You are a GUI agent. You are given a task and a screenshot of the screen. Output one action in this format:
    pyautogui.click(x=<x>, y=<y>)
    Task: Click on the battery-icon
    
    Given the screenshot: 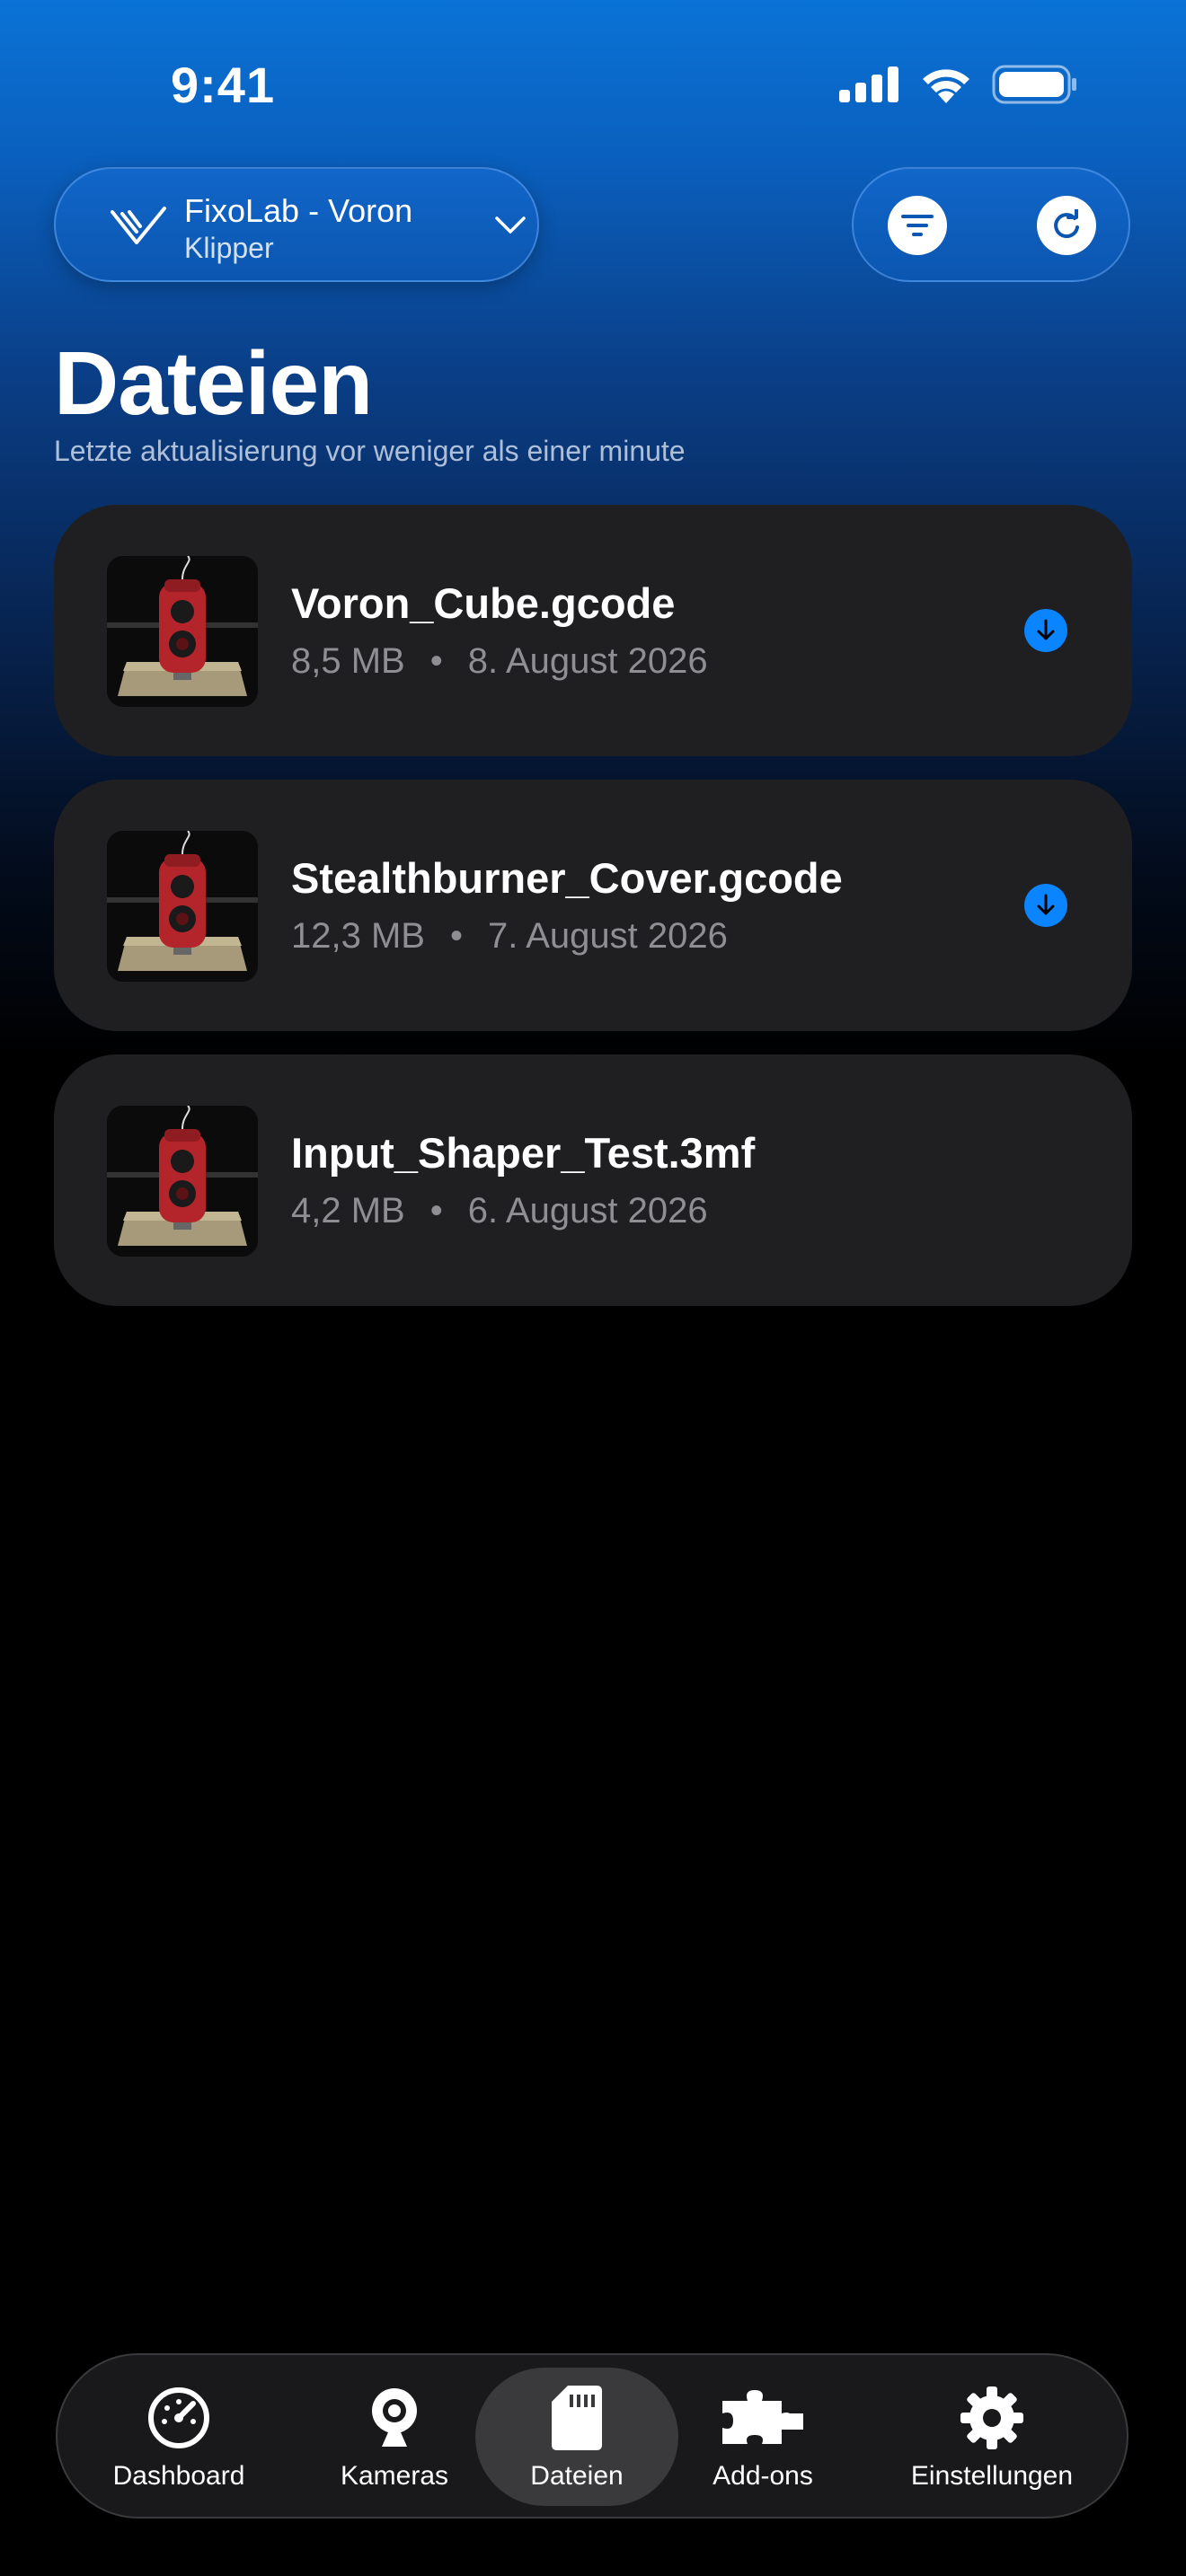 What is the action you would take?
    pyautogui.click(x=1034, y=84)
    